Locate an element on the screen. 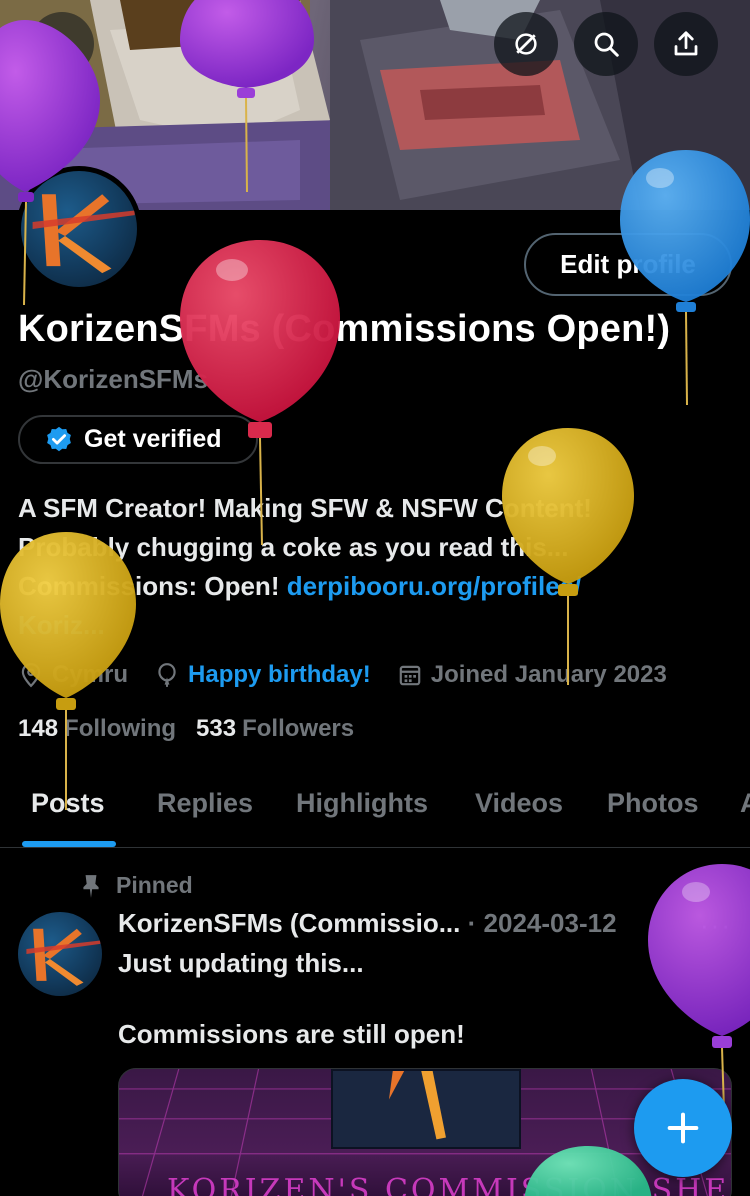 This screenshot has width=750, height=1196. profile-tabs: Posts Replies Highlights Videos Photos A is located at coordinates (375, 809).